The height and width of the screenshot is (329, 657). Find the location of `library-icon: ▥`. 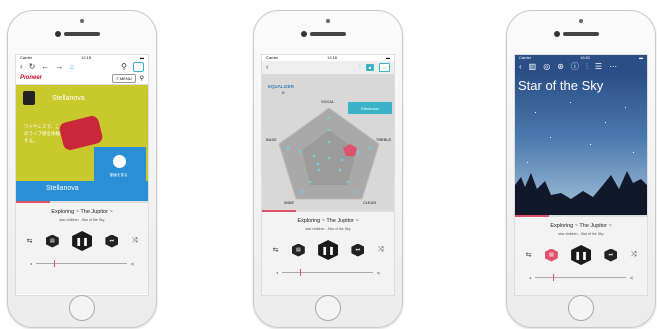

library-icon: ▥ is located at coordinates (533, 66).